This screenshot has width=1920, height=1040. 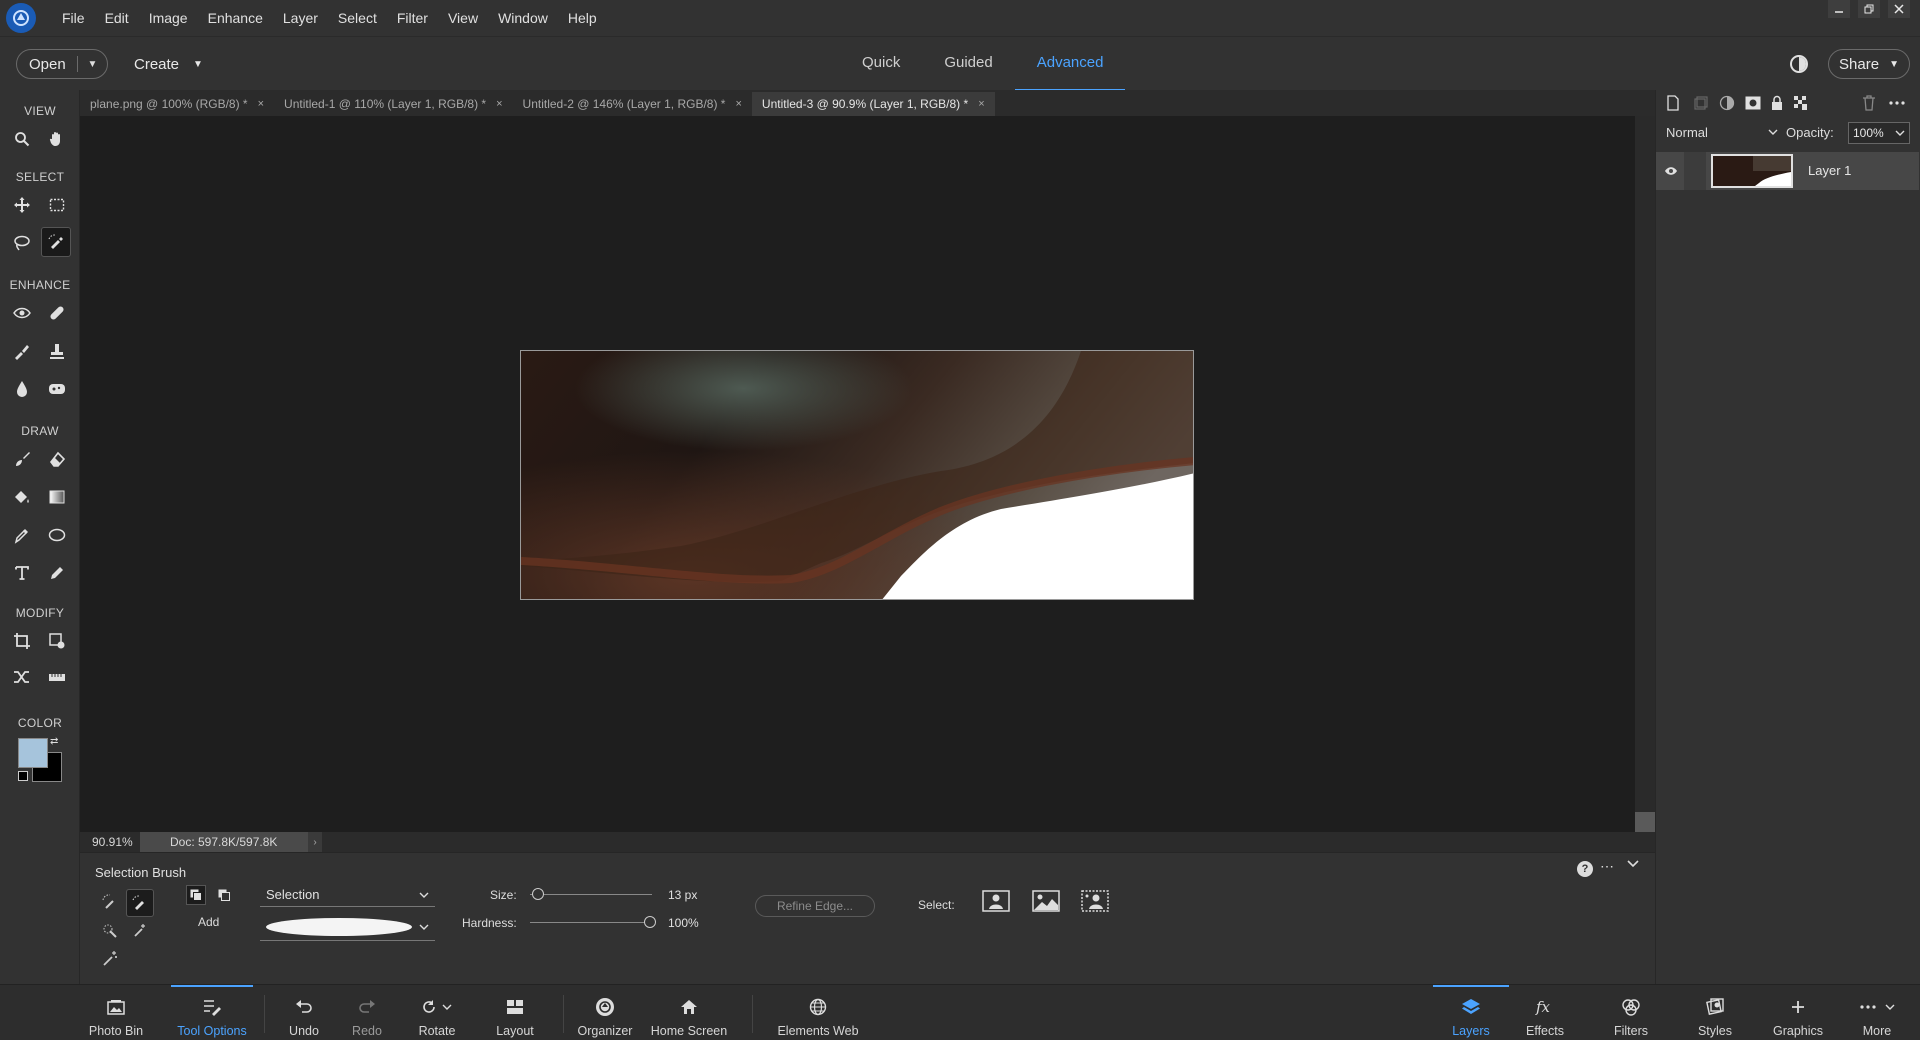 What do you see at coordinates (1722, 132) in the screenshot?
I see `blend-mode-select: Normal` at bounding box center [1722, 132].